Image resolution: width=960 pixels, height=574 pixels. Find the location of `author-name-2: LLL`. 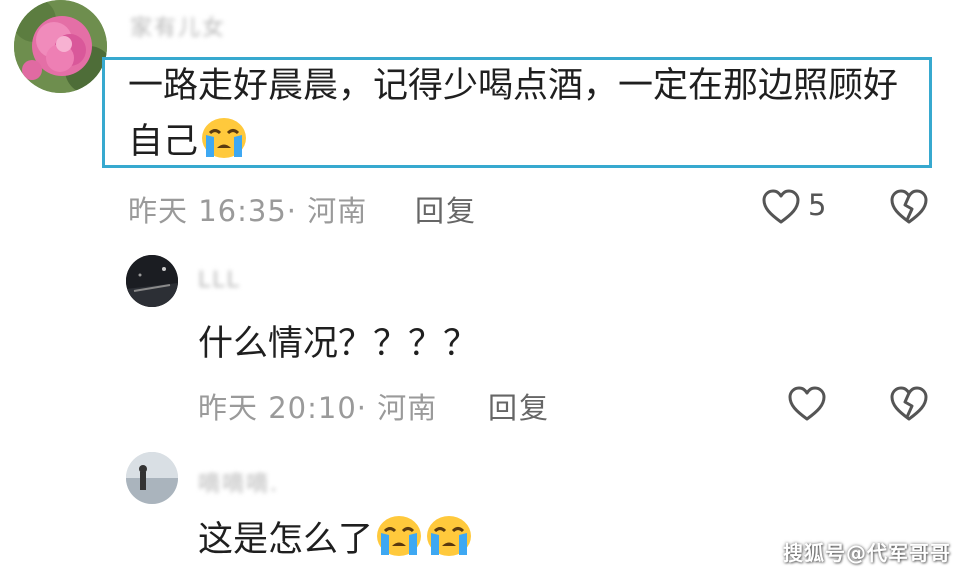

author-name-2: LLL is located at coordinates (219, 280).